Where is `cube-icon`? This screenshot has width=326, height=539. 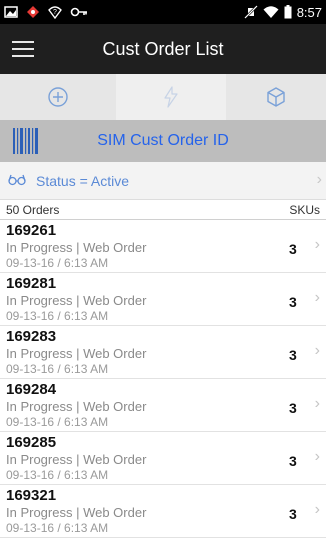
cube-icon is located at coordinates (276, 97).